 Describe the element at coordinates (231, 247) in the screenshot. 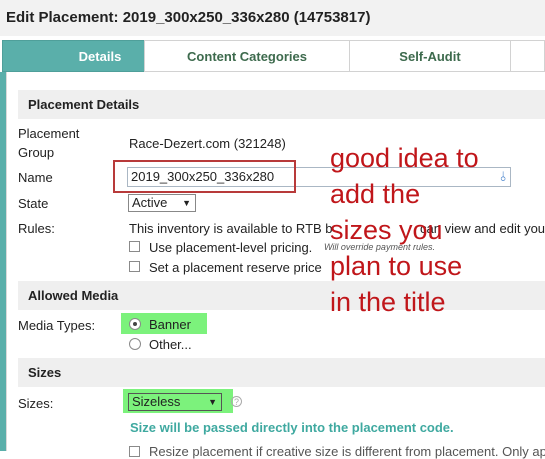

I see `placement-pricing-label: Use placement-level pricing.` at that location.